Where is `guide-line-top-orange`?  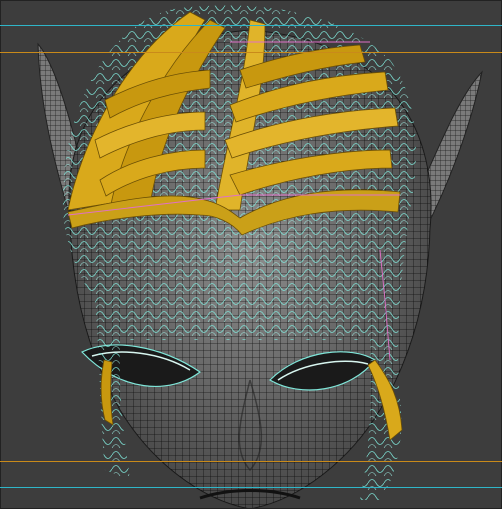
guide-line-top-orange is located at coordinates (251, 52).